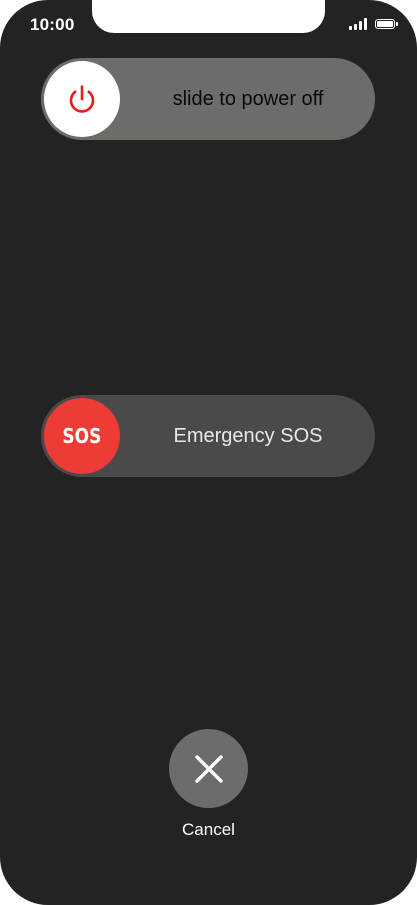  I want to click on notch, so click(208, 16).